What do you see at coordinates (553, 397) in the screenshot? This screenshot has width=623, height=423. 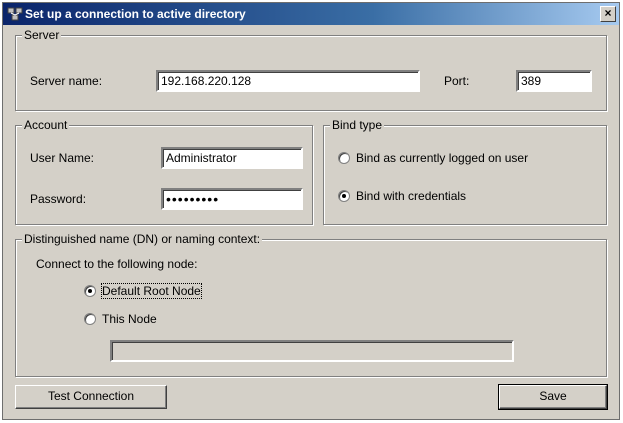 I see `save-button: Save` at bounding box center [553, 397].